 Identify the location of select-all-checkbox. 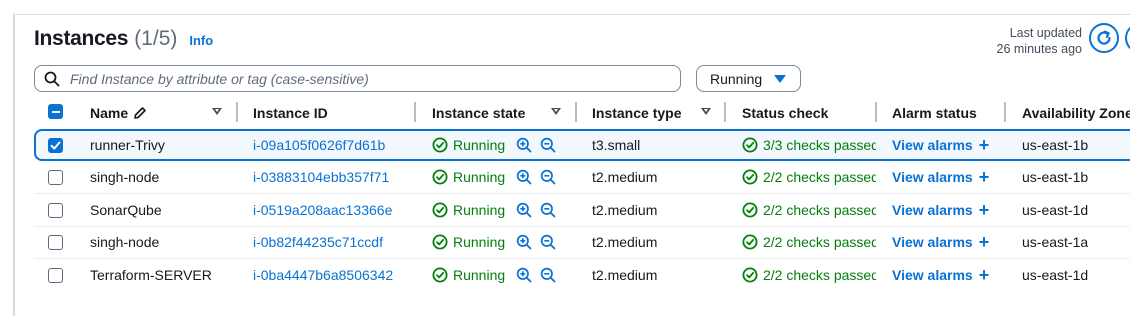
(55, 111).